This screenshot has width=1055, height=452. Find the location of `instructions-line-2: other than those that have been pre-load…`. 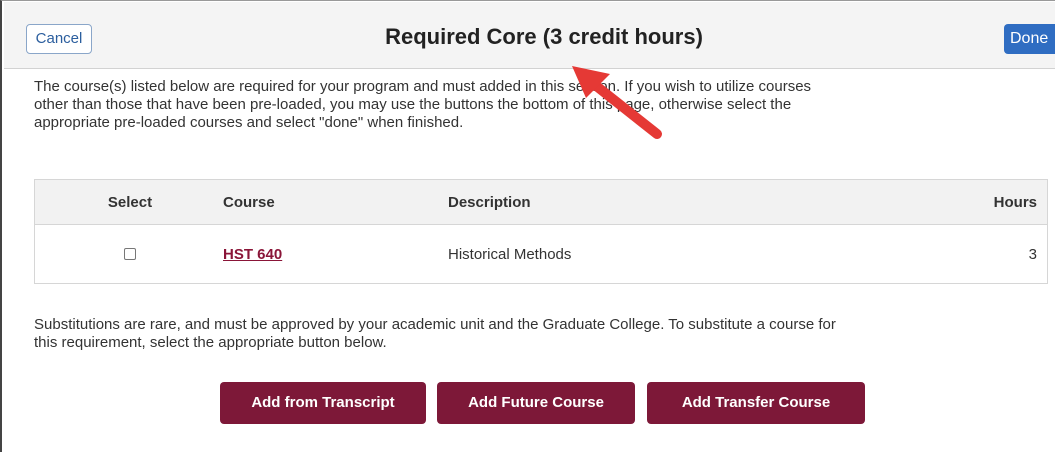

instructions-line-2: other than those that have been pre-load… is located at coordinates (413, 104).